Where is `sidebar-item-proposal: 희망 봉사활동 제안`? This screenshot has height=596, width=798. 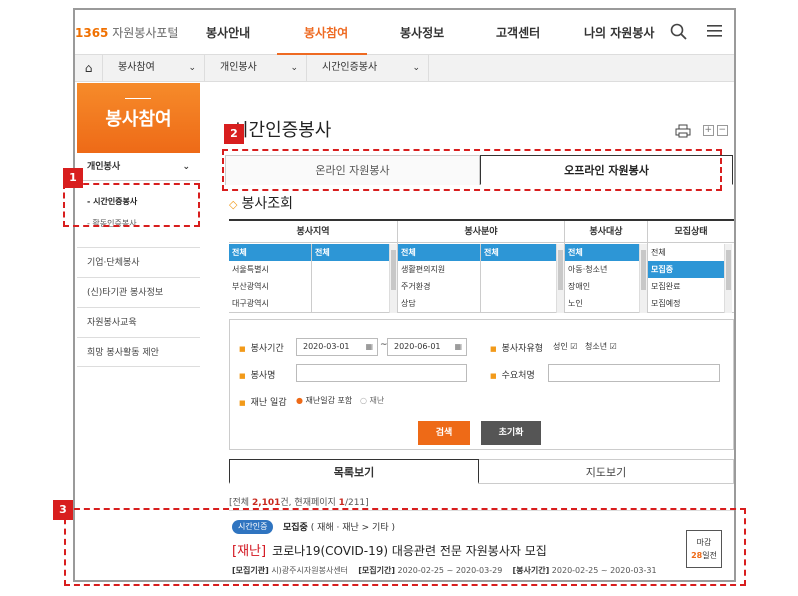
sidebar-item-proposal: 희망 봉사활동 제안 is located at coordinates (138, 352).